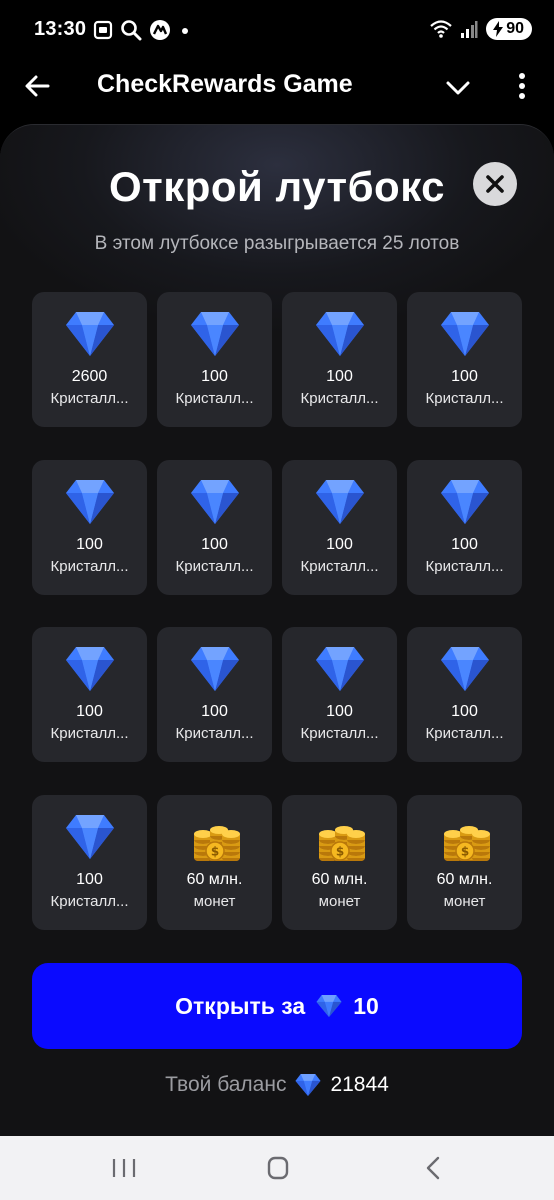 This screenshot has height=1200, width=554. What do you see at coordinates (226, 1084) in the screenshot?
I see `balance-label: Твой баланс` at bounding box center [226, 1084].